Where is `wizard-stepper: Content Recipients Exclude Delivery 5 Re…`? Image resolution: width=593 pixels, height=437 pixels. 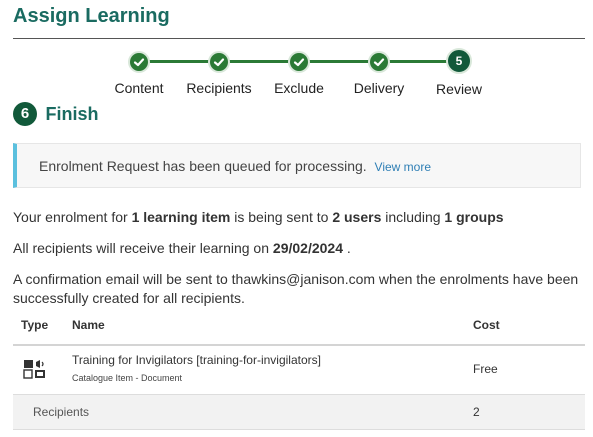
wizard-stepper: Content Recipients Exclude Delivery 5 Re… is located at coordinates (296, 72).